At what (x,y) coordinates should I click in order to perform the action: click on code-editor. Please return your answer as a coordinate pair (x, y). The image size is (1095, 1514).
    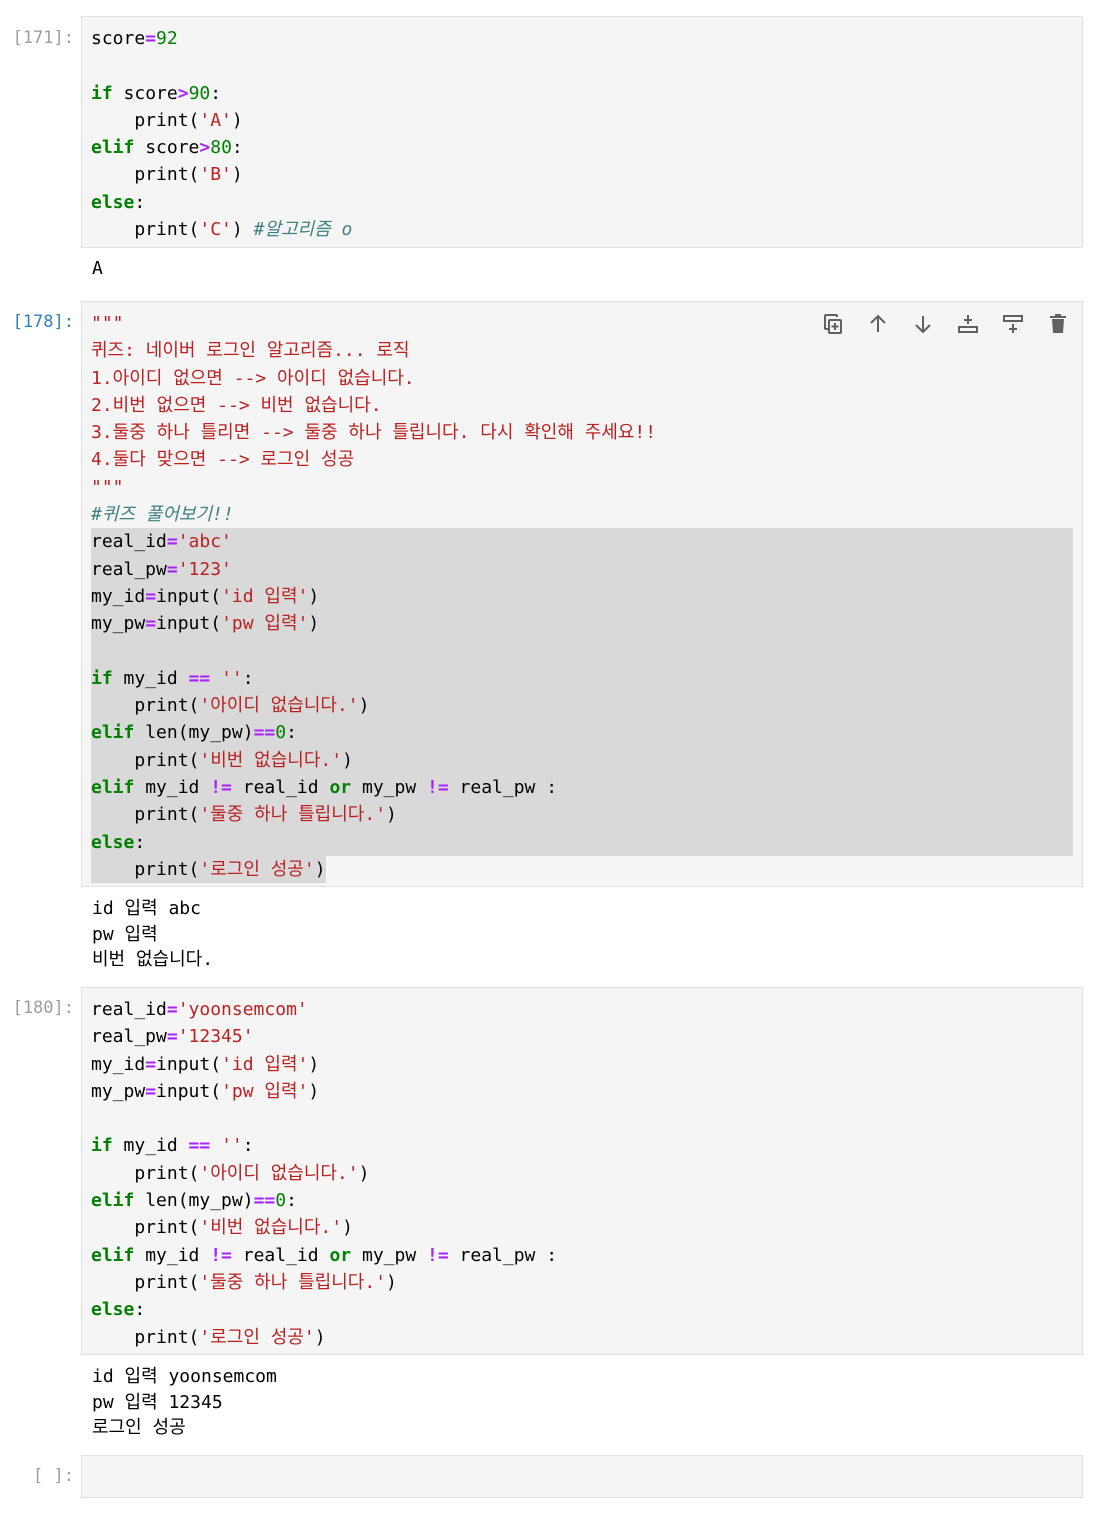
    Looking at the image, I should click on (582, 1464).